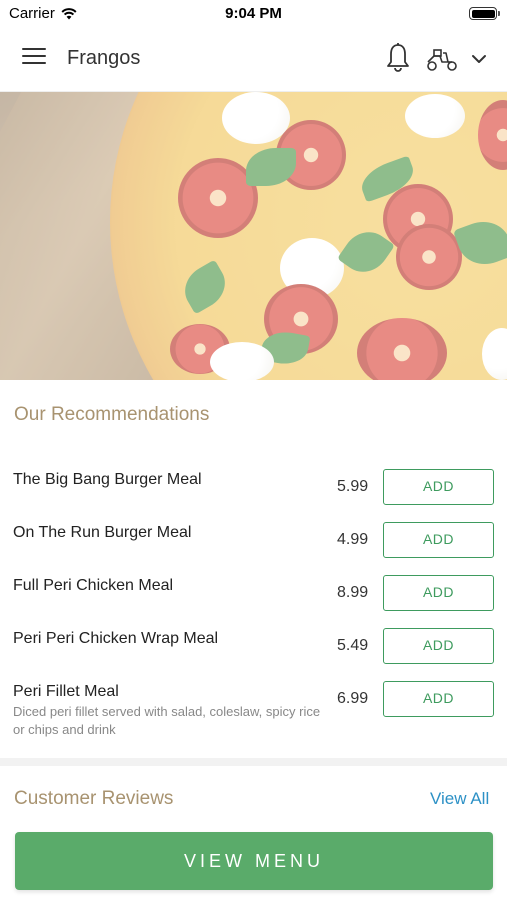  I want to click on status-bar: Carrier 9:04 PM, so click(253, 13).